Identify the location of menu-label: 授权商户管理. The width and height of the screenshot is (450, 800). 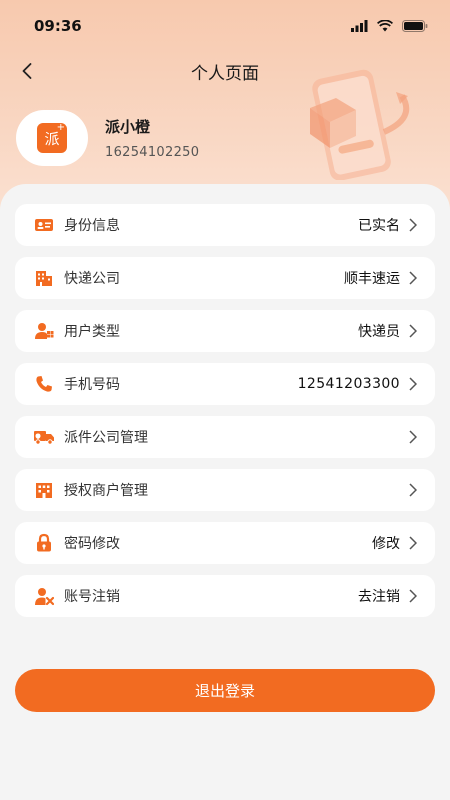
(106, 491).